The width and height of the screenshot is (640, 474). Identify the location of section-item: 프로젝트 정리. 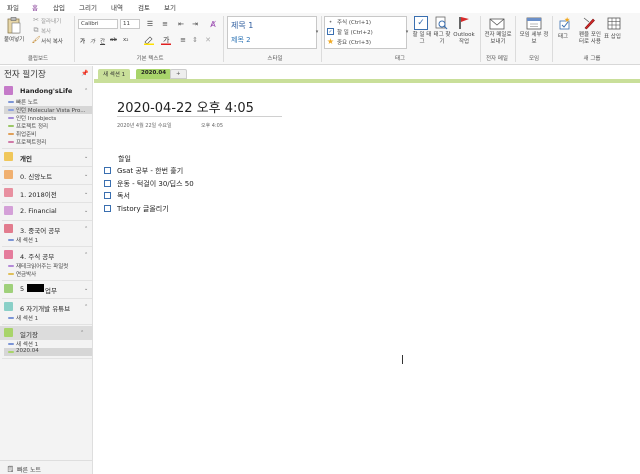
(48, 126).